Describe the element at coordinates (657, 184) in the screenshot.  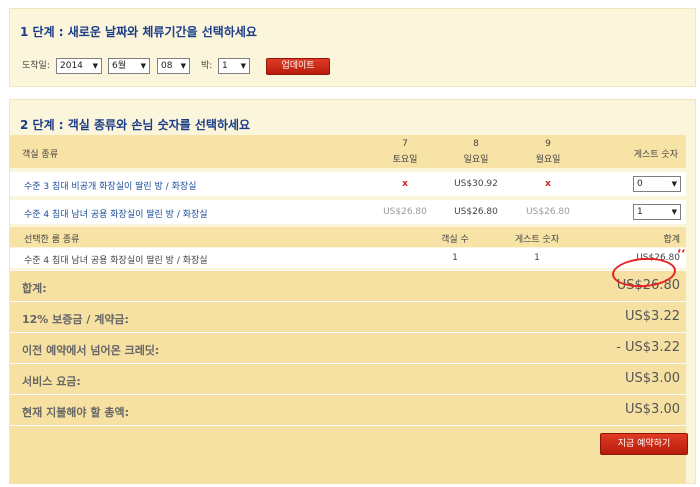
I see `guest-count-select: 0 ▼` at that location.